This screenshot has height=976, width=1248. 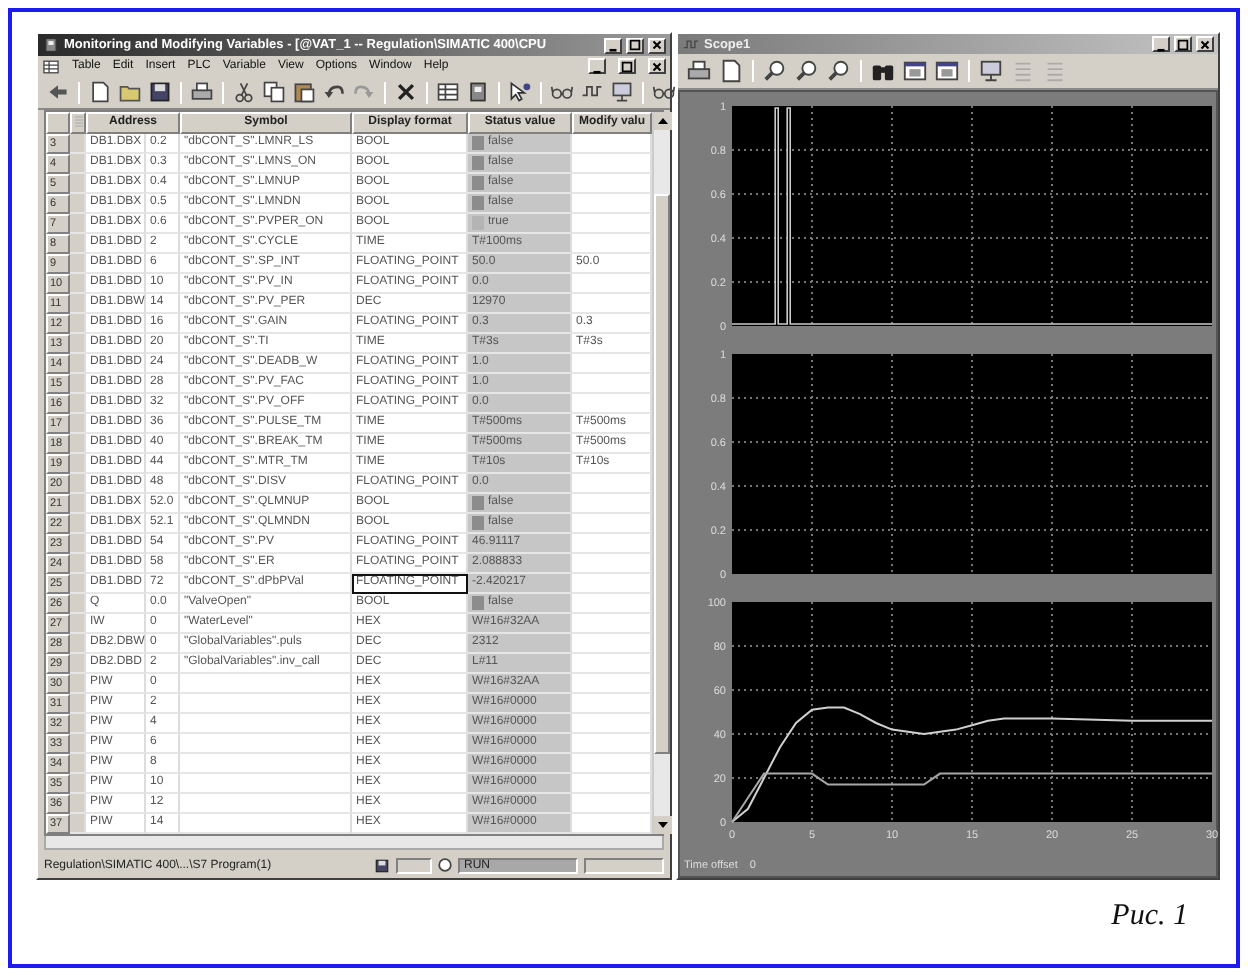 What do you see at coordinates (51, 45) in the screenshot?
I see `block-icon` at bounding box center [51, 45].